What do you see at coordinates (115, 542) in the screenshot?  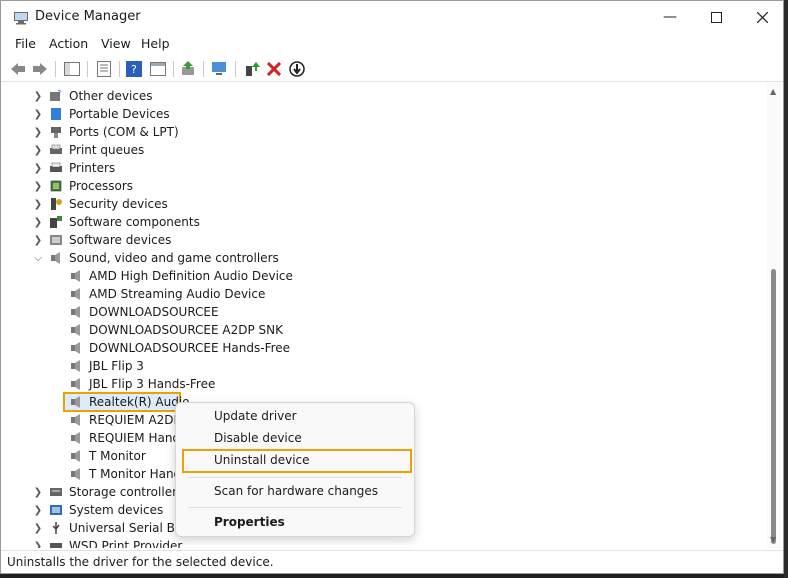 I see `tree-item-wsd-print-provider: WSD Print Provider` at bounding box center [115, 542].